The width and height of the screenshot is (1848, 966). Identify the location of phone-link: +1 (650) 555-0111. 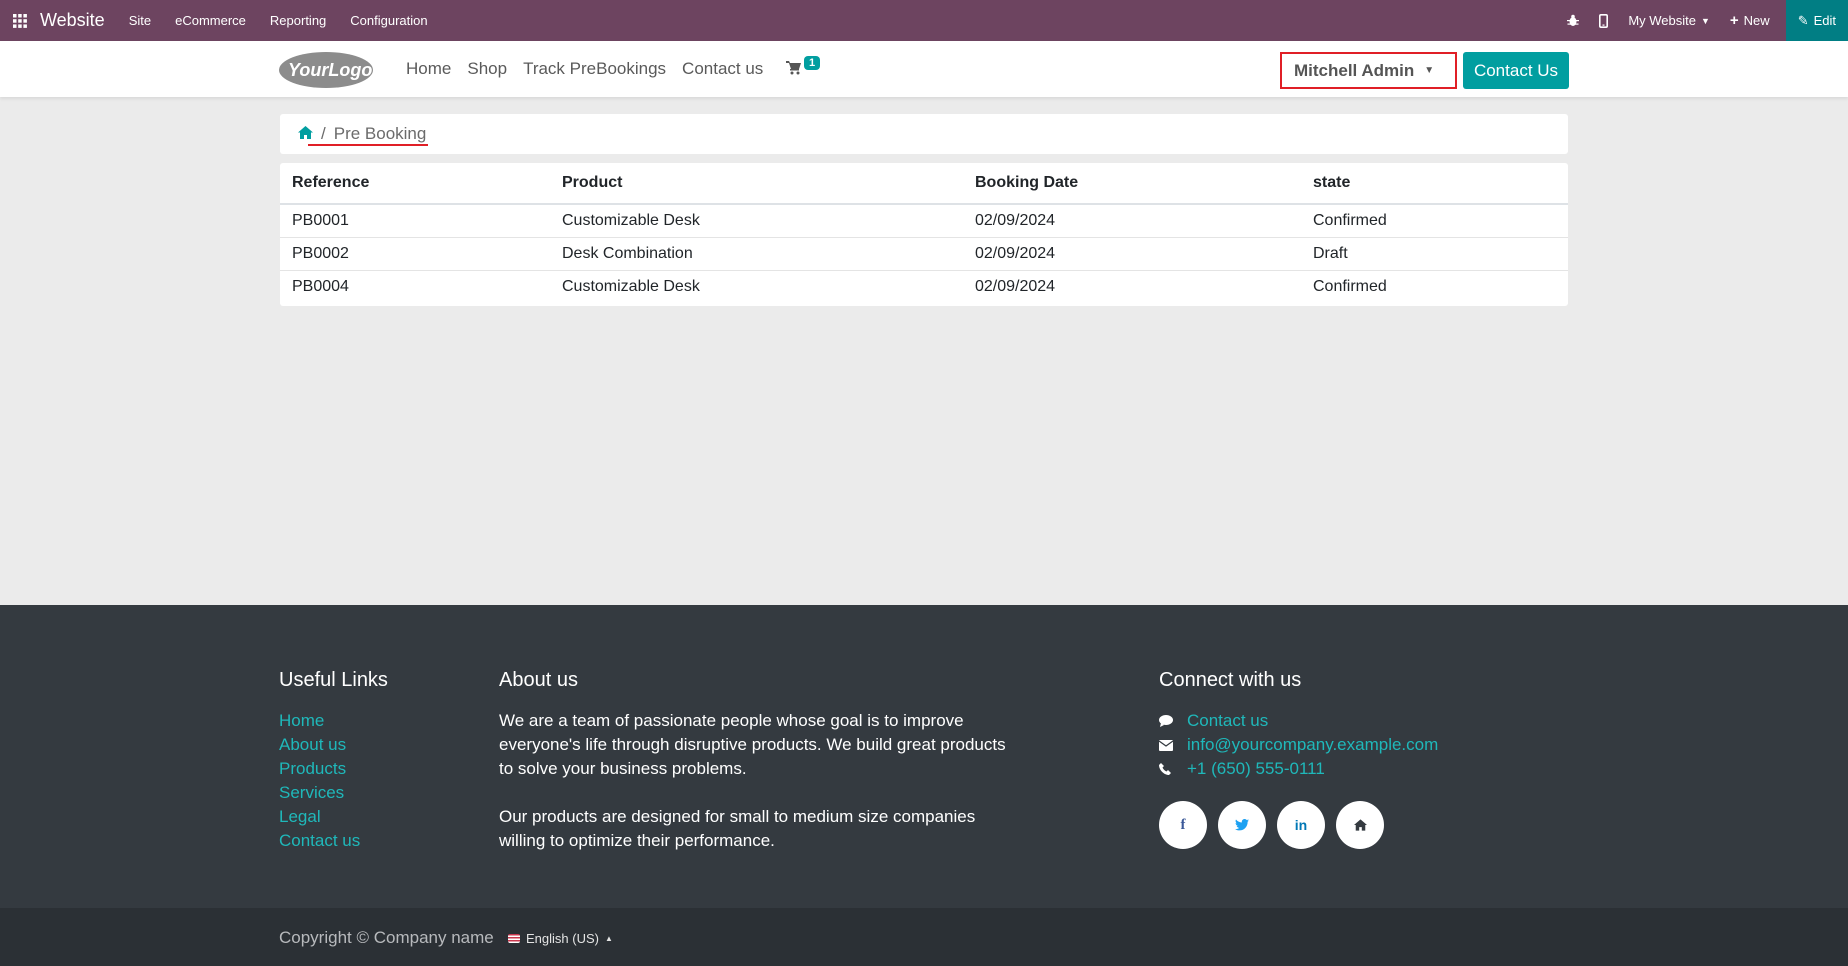
(1256, 769).